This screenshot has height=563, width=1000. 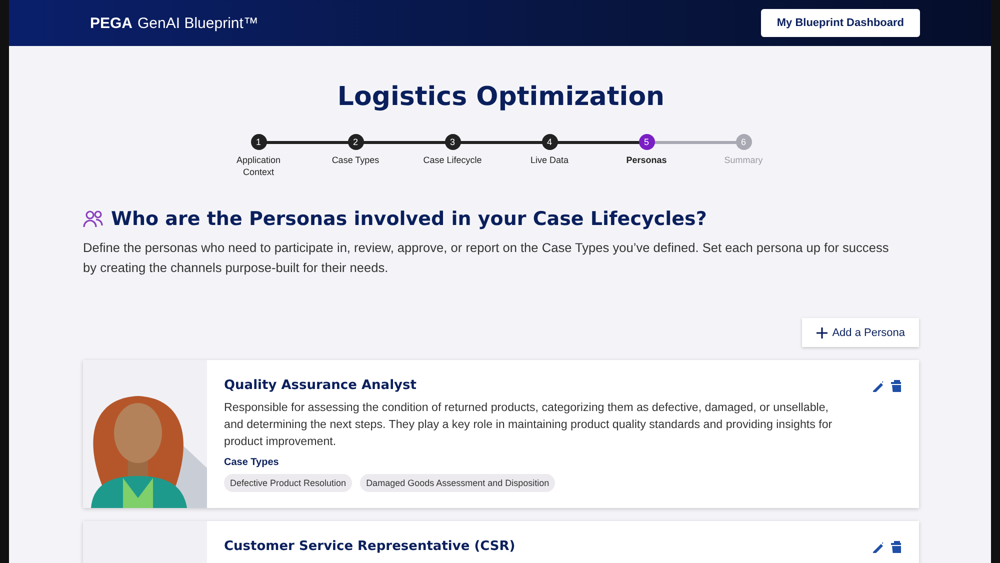 I want to click on step-number: 3, so click(x=452, y=142).